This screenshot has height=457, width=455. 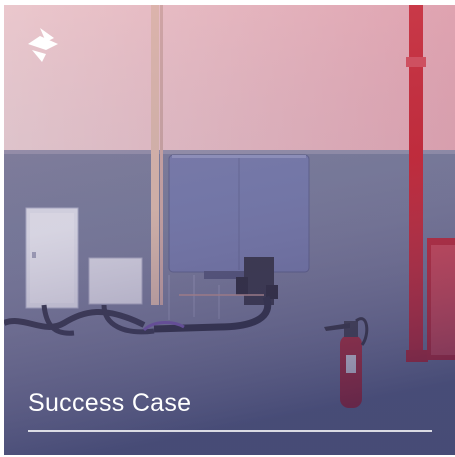 What do you see at coordinates (110, 403) in the screenshot?
I see `card-title: Success Case` at bounding box center [110, 403].